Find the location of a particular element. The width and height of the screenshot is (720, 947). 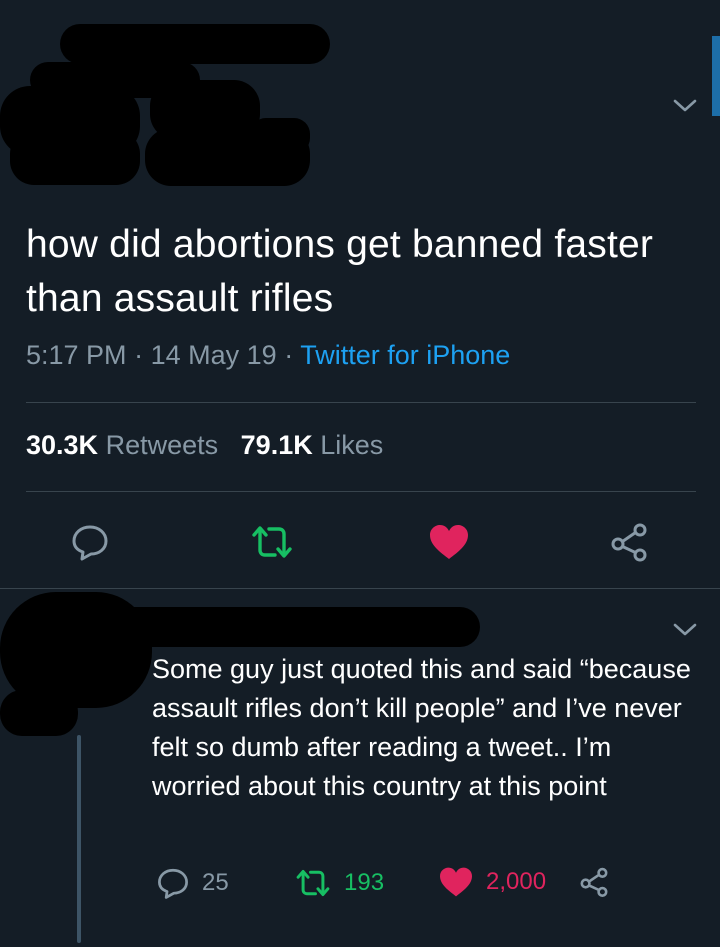

reply-reply-button: 25 is located at coordinates (192, 883).